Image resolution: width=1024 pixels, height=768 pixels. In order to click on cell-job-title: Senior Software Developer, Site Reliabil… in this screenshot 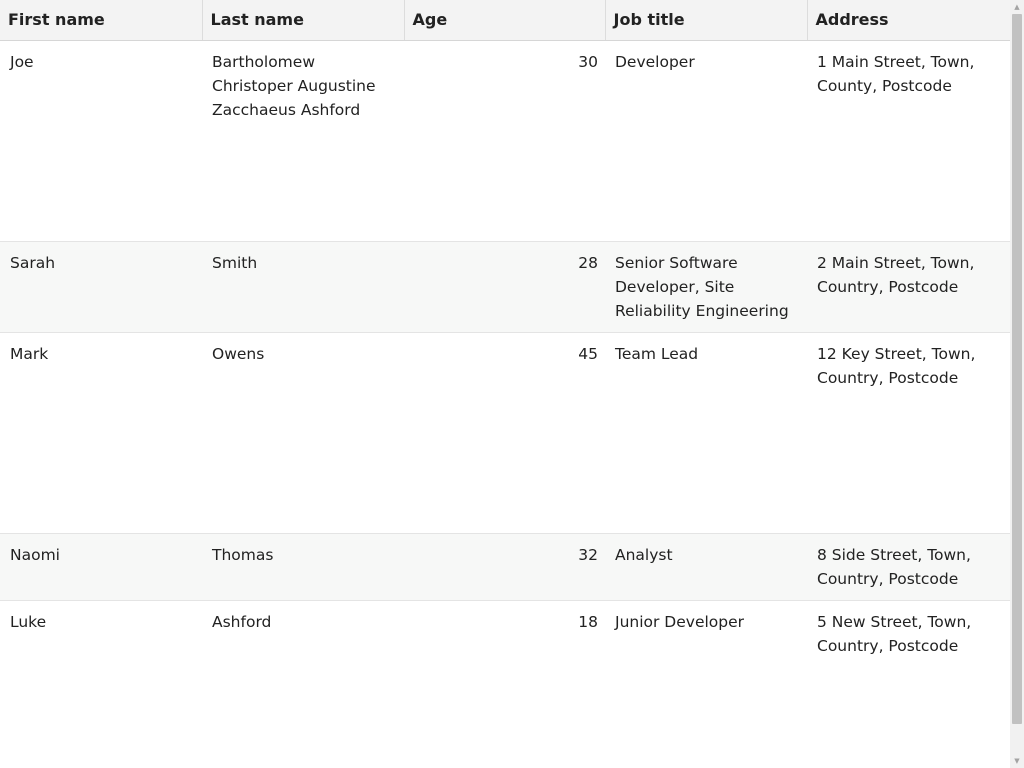, I will do `click(706, 287)`.